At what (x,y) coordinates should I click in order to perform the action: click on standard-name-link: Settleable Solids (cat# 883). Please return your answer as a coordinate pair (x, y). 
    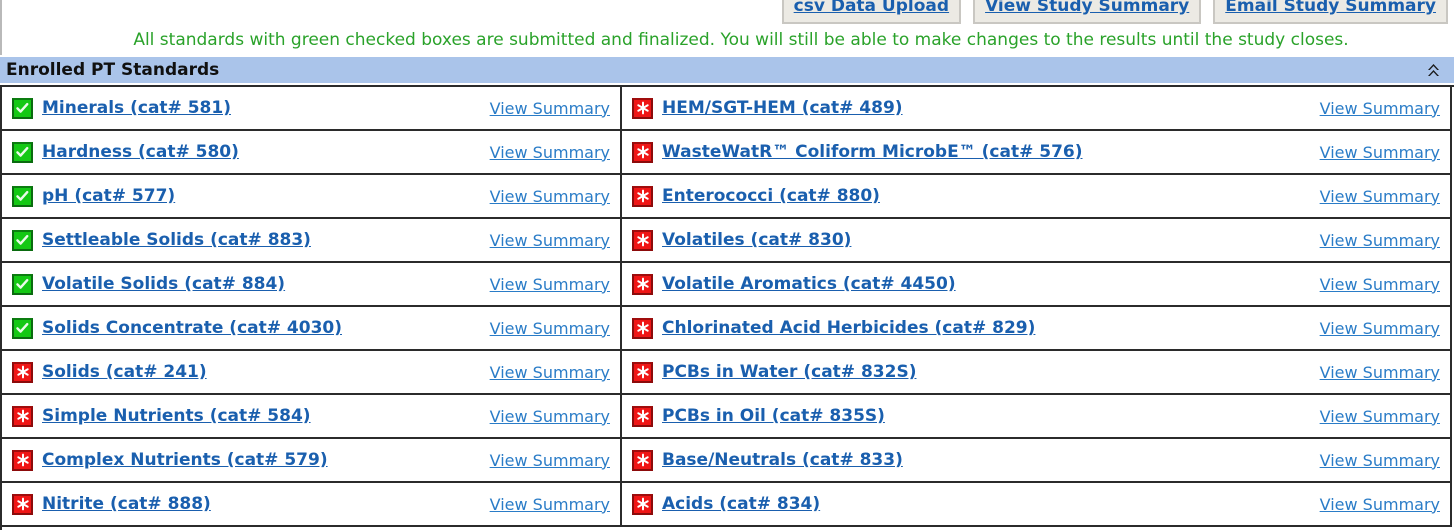
    Looking at the image, I should click on (176, 240).